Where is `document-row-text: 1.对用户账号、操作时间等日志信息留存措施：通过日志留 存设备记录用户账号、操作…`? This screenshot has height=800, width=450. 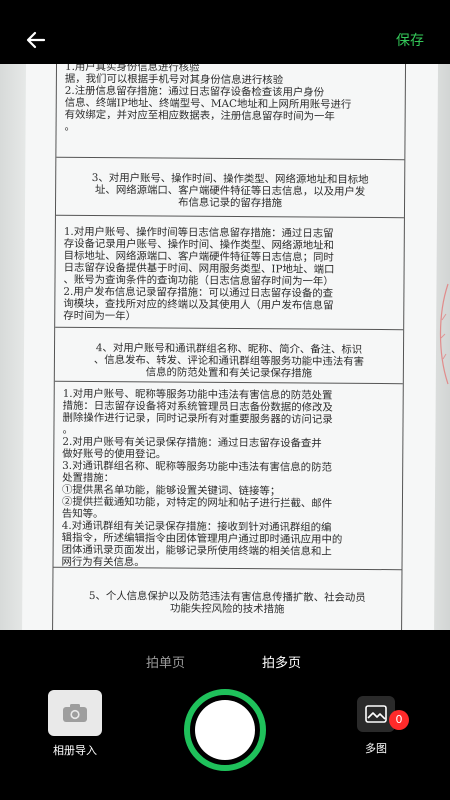
document-row-text: 1.对用户账号、操作时间等日志信息留存措施：通过日志留 存设备记录用户账号、操作… is located at coordinates (199, 274).